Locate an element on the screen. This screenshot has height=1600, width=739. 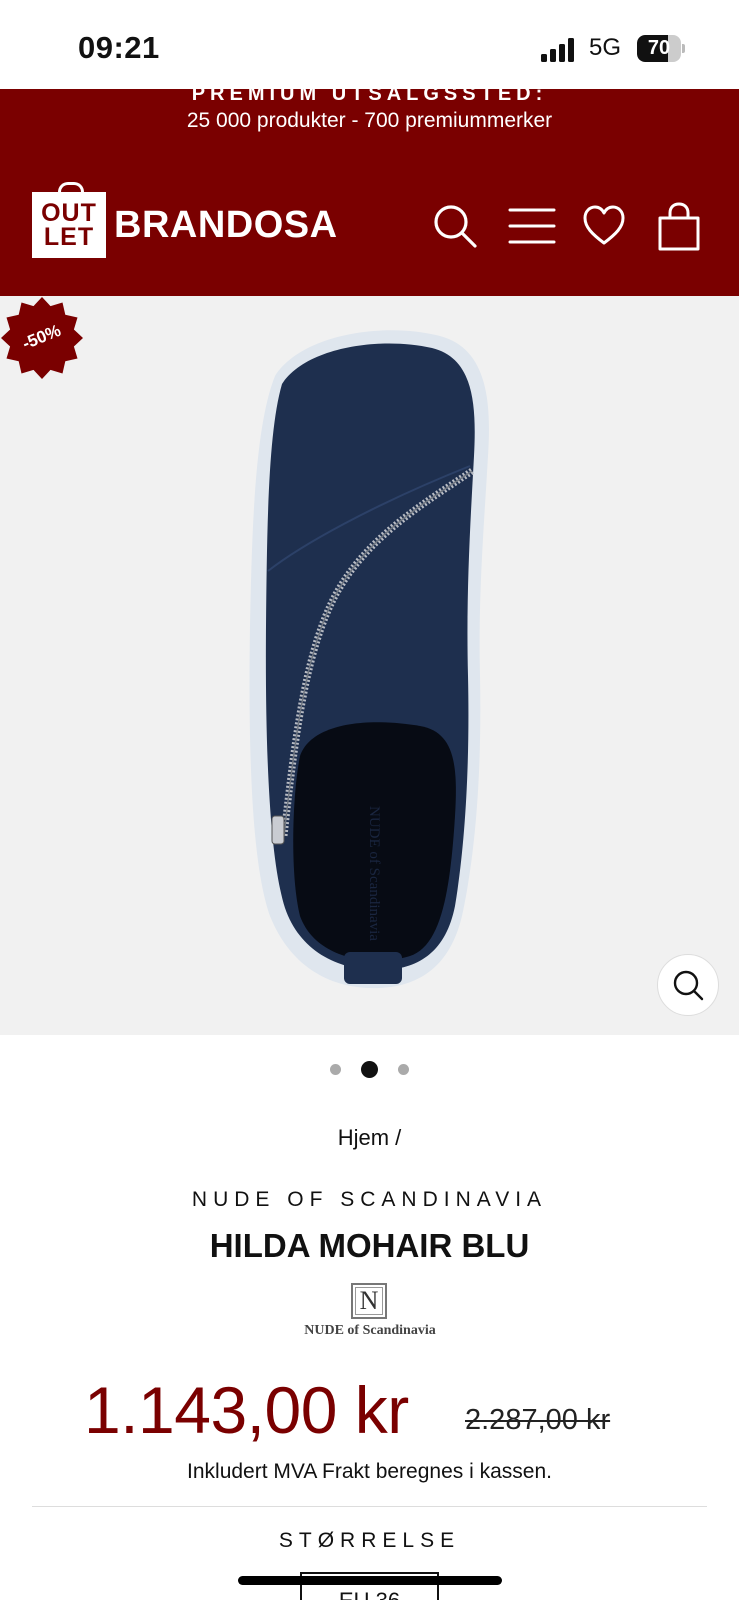
signal-icon is located at coordinates (559, 50).